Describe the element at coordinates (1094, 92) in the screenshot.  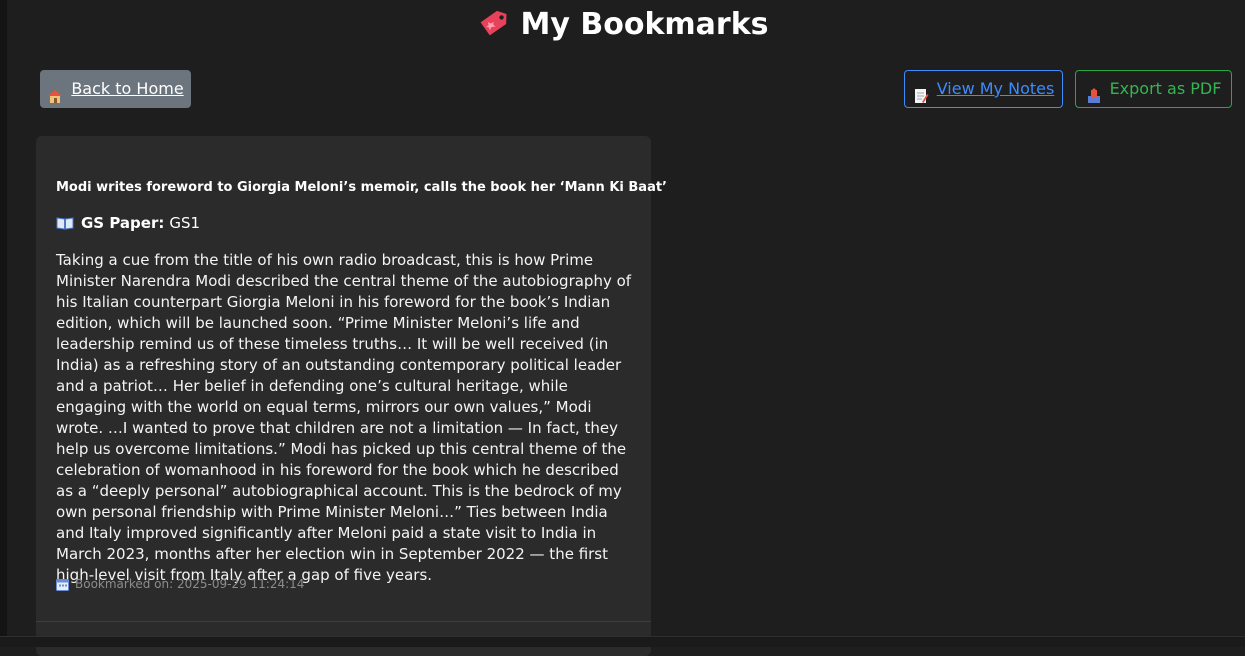
I see `outbox-tray-icon` at that location.